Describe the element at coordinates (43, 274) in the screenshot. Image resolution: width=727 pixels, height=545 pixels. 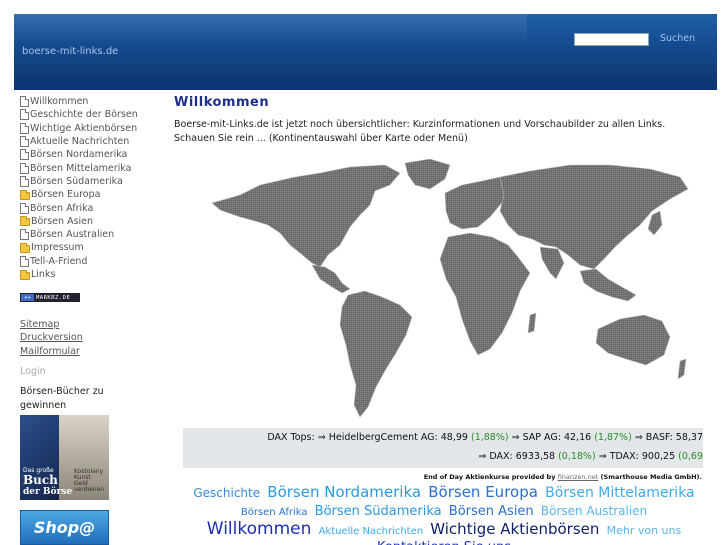
I see `sidebar-item-label: Links` at that location.